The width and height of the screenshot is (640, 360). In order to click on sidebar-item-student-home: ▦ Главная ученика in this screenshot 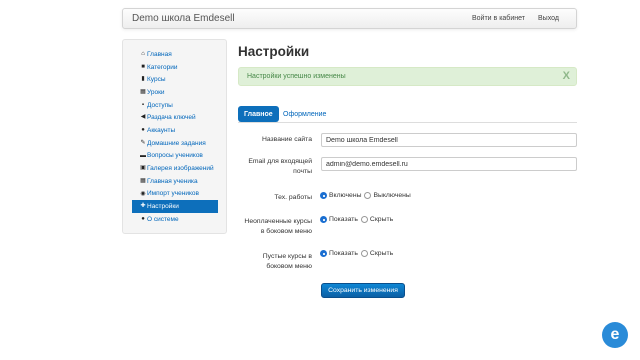, I will do `click(174, 181)`.